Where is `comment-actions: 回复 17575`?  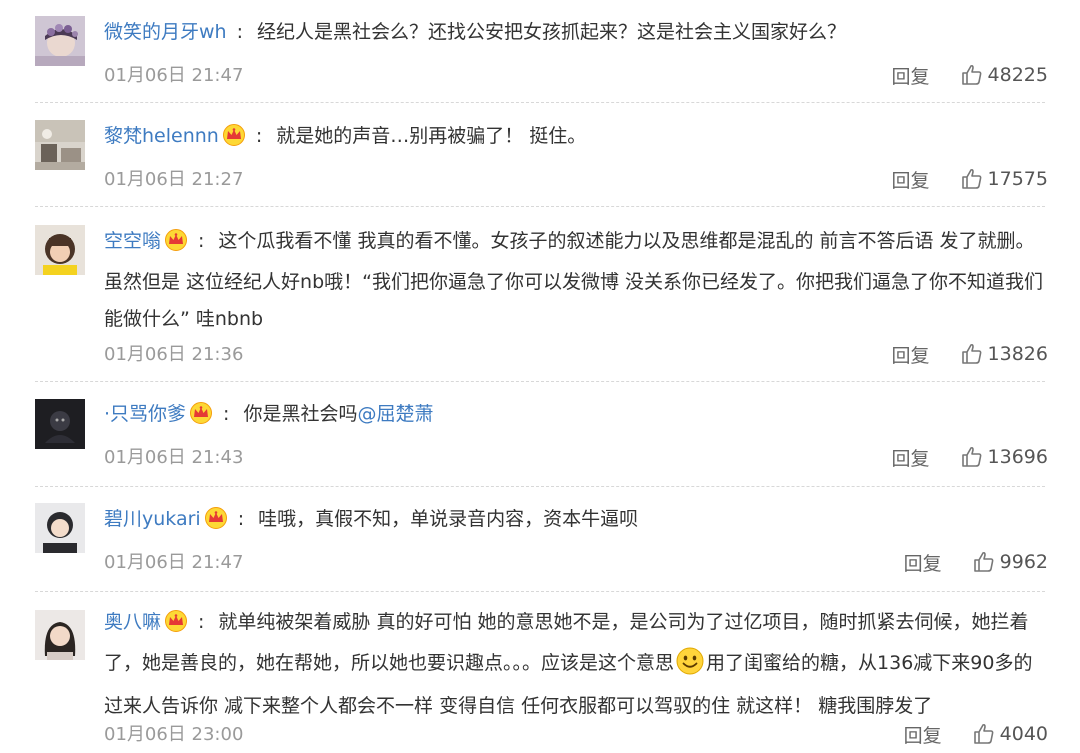 comment-actions: 回复 17575 is located at coordinates (970, 179).